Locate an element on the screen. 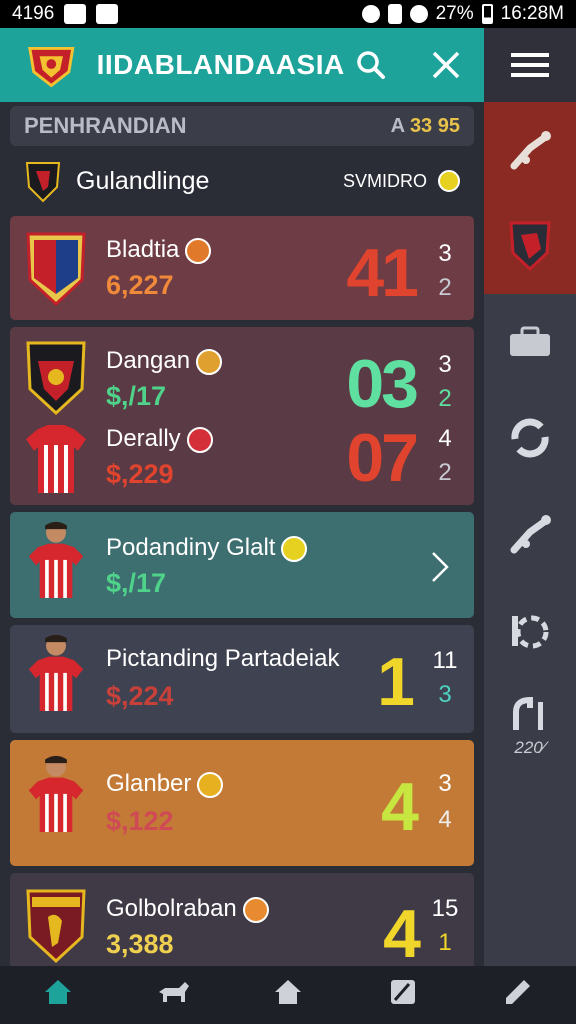  close-icon is located at coordinates (445, 65).